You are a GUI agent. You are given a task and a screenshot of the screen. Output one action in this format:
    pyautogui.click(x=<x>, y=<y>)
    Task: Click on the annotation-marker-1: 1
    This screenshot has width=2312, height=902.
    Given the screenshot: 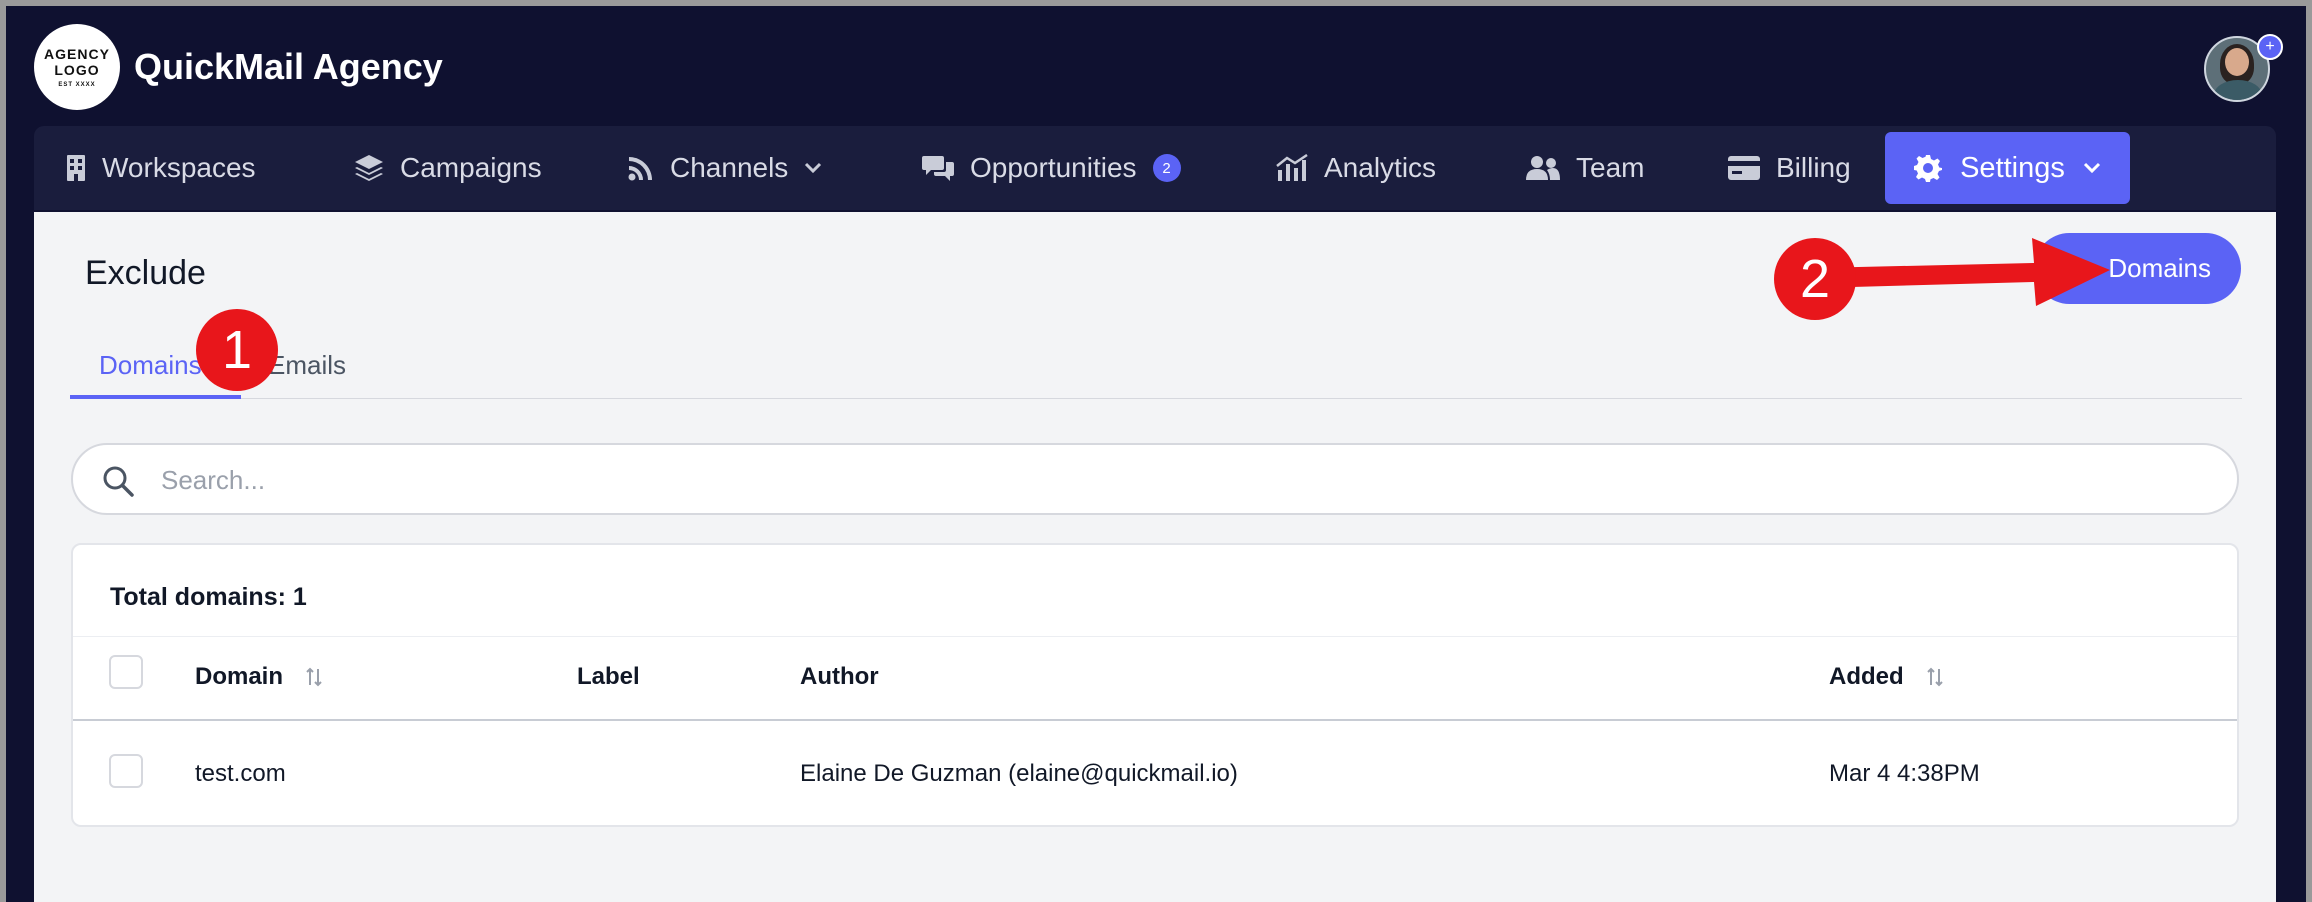 What is the action you would take?
    pyautogui.click(x=237, y=350)
    